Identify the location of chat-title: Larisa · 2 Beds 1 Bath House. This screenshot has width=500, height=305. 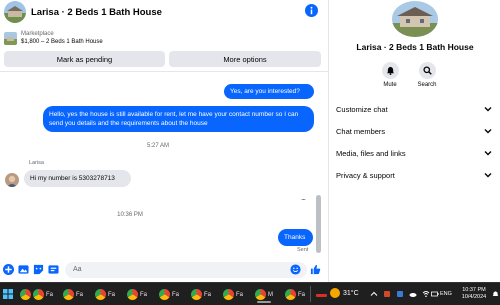
(96, 12).